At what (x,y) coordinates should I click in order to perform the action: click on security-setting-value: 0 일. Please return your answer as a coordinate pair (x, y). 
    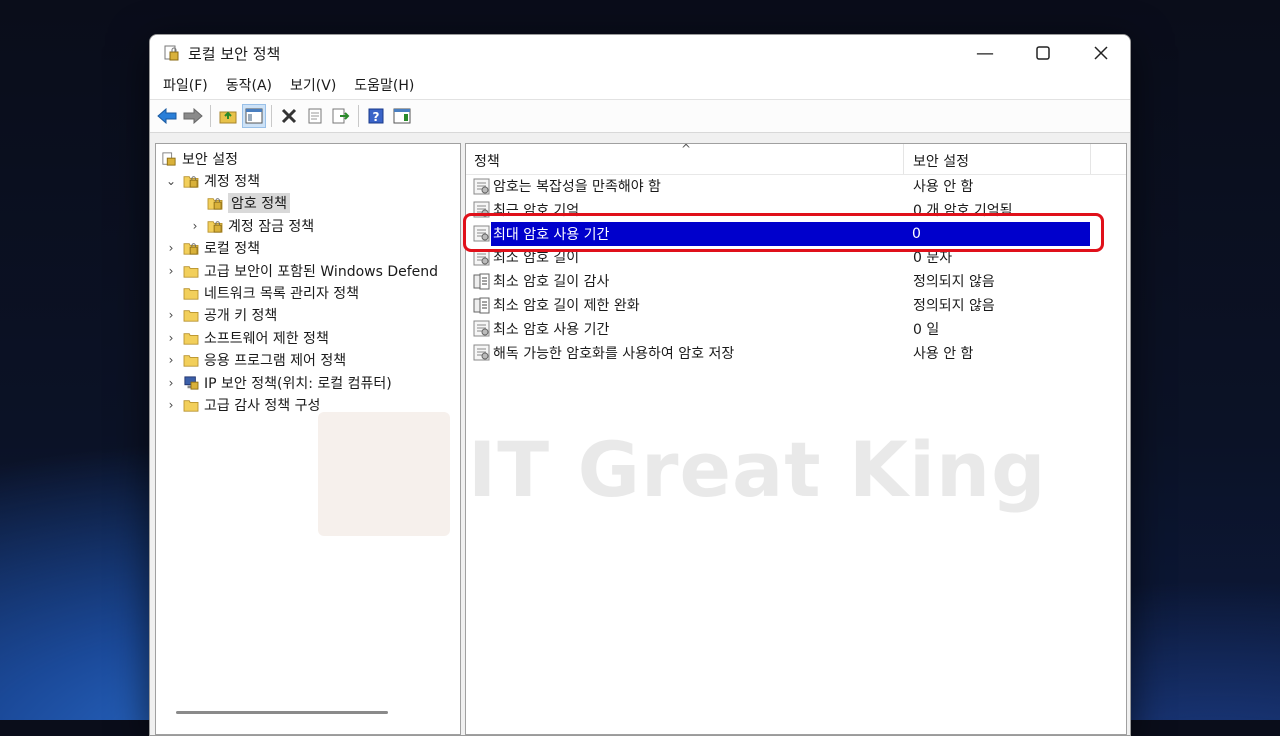
    Looking at the image, I should click on (926, 329).